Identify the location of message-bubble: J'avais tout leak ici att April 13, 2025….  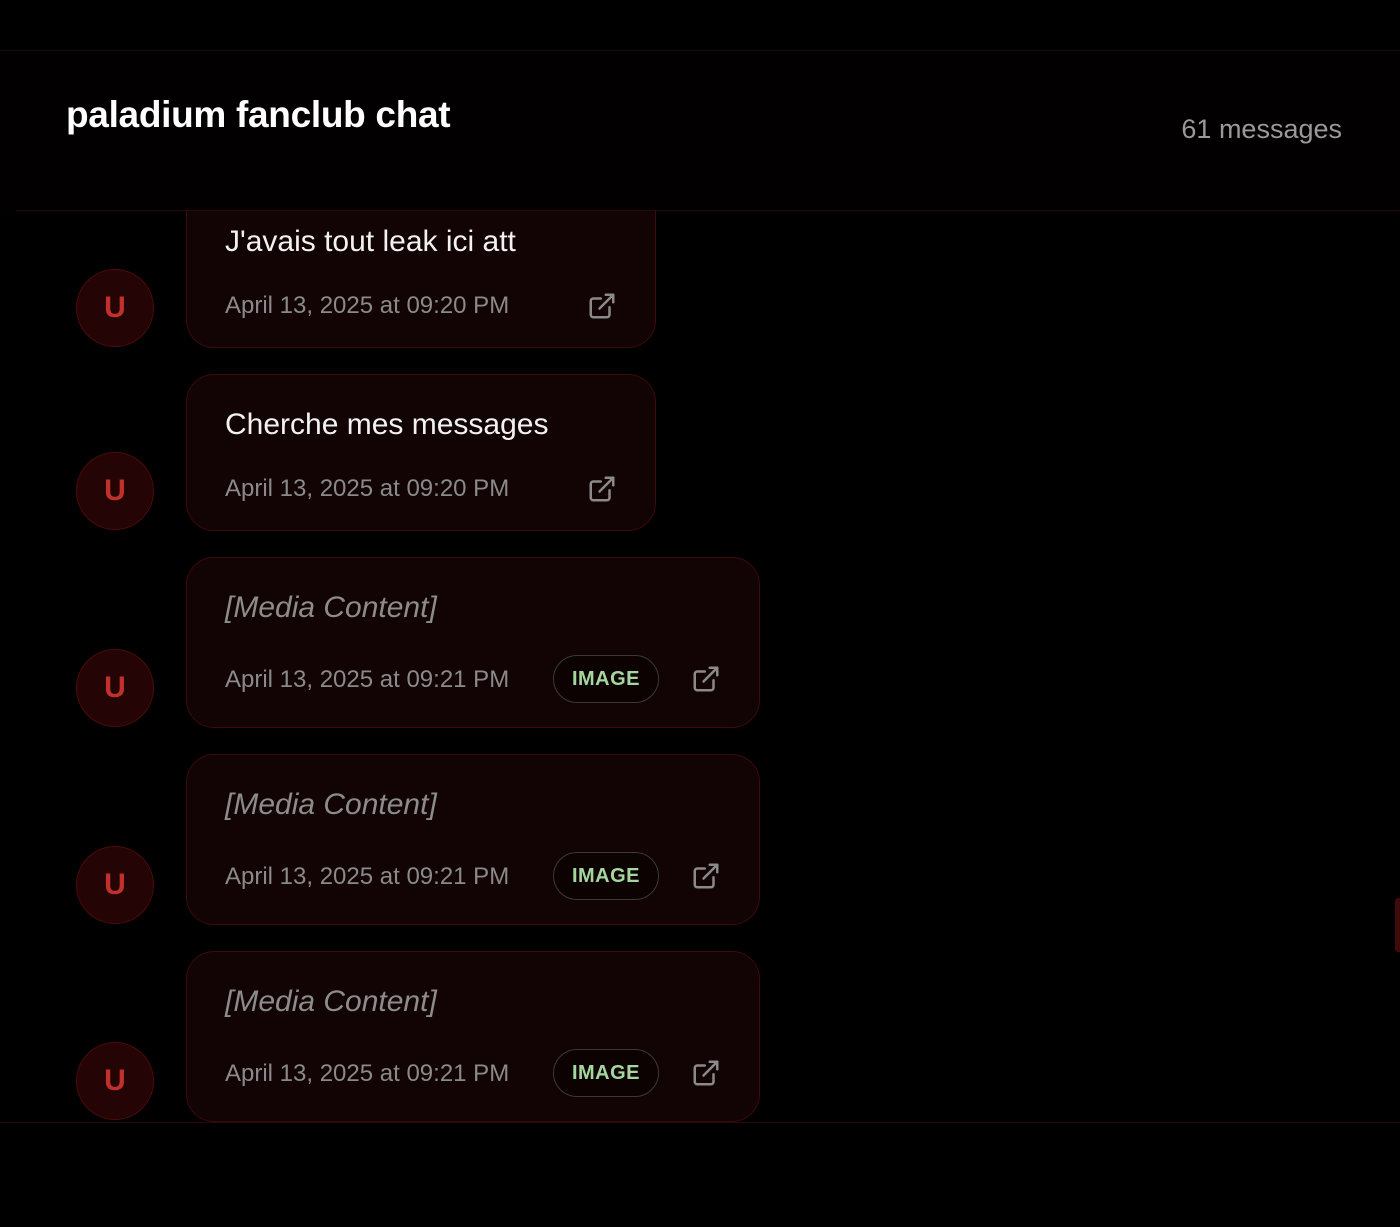
(421, 279).